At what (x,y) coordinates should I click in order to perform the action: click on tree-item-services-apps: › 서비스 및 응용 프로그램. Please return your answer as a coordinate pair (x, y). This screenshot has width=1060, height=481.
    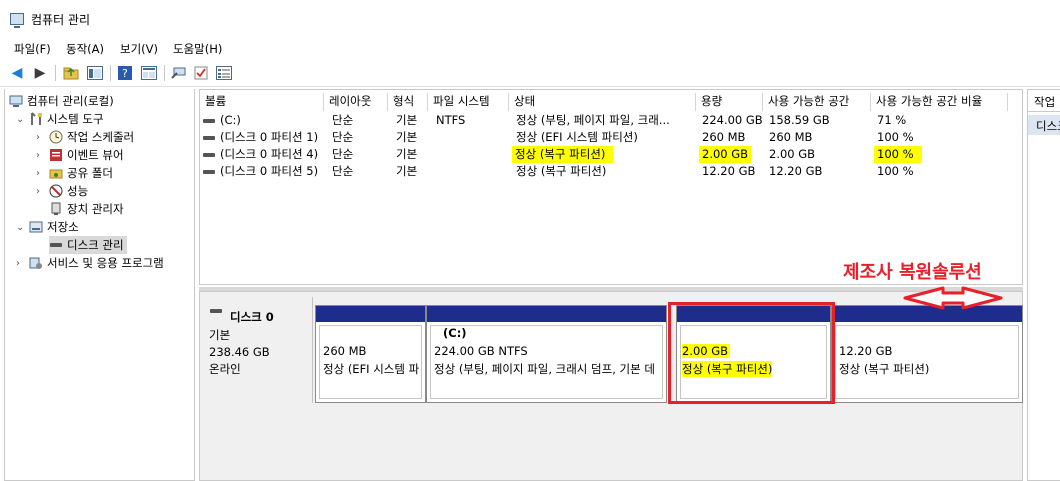
    Looking at the image, I should click on (90, 263).